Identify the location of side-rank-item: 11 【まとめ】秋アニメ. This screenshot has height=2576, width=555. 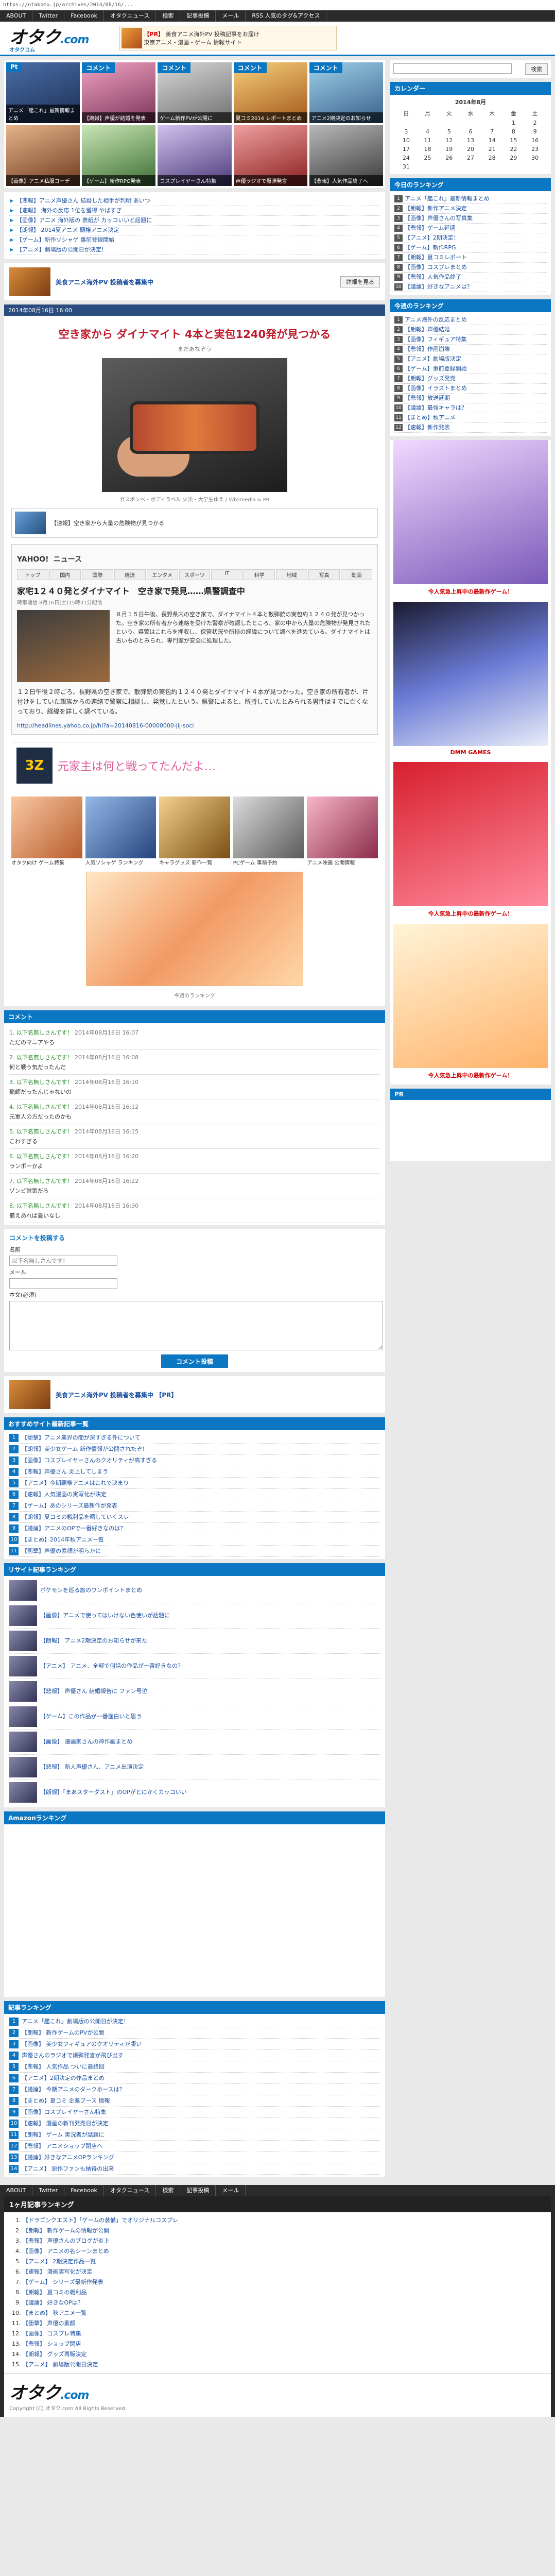
(470, 418).